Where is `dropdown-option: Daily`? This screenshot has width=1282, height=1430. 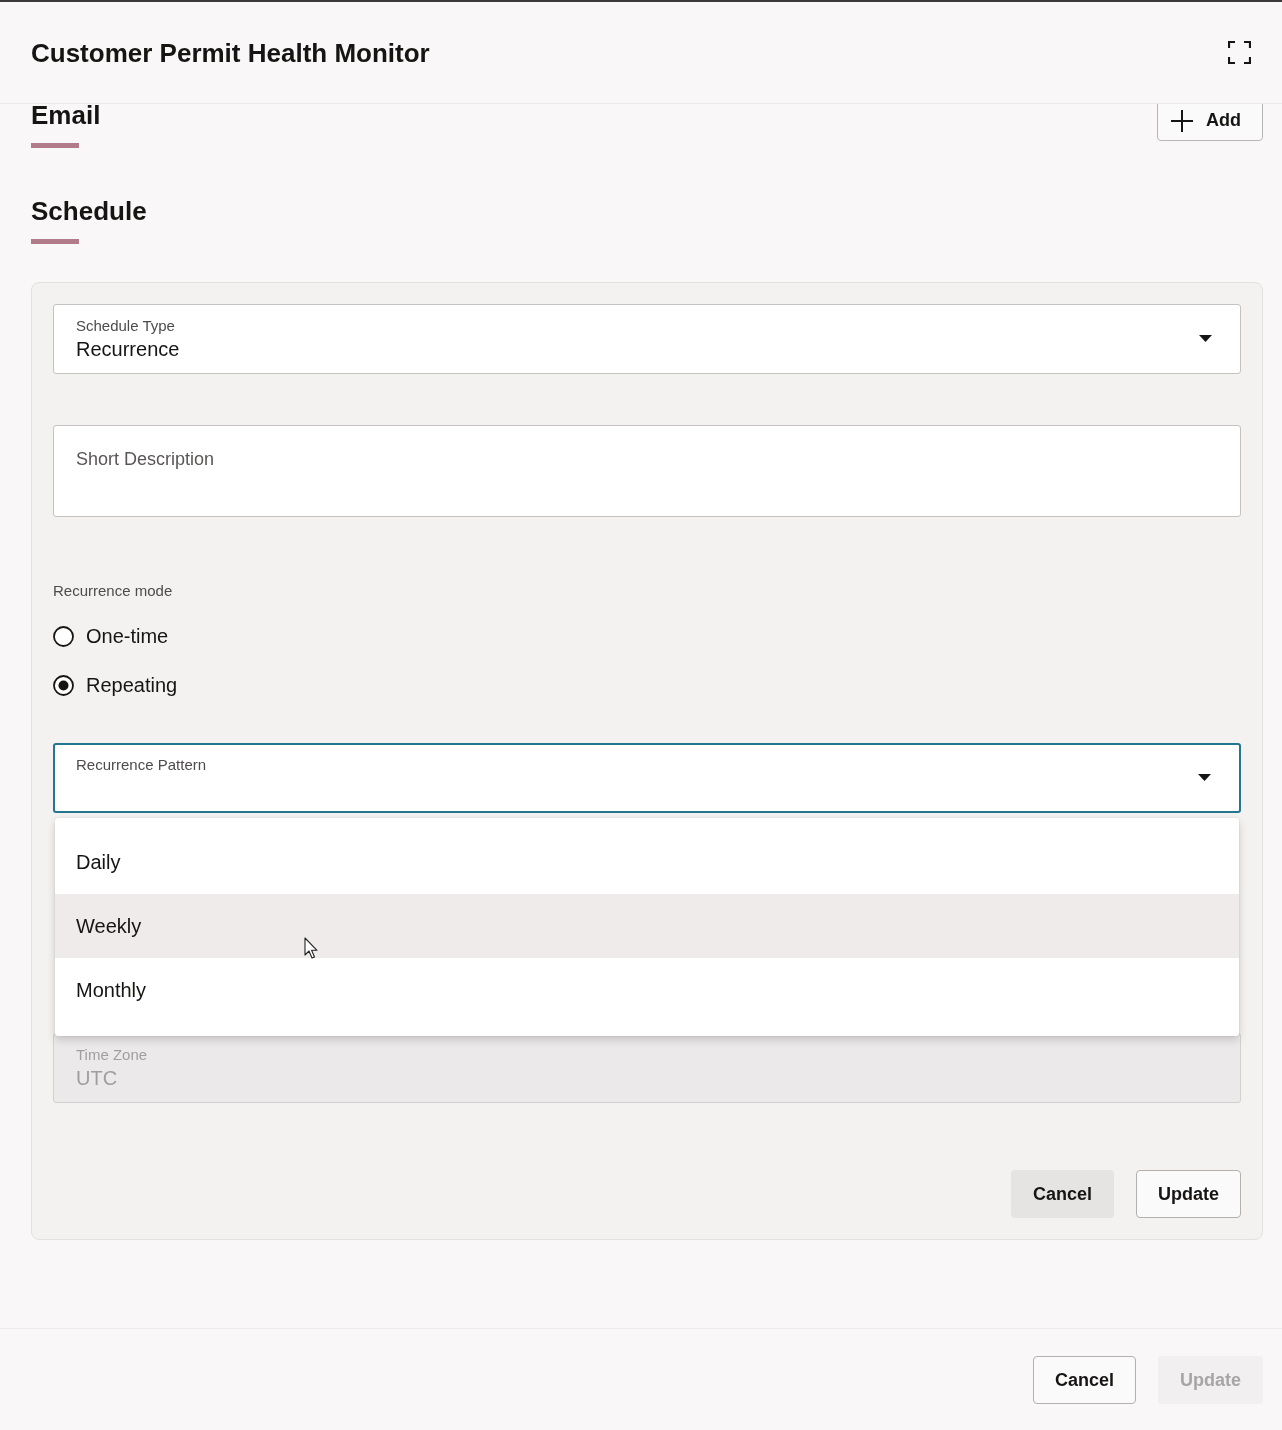 dropdown-option: Daily is located at coordinates (647, 862).